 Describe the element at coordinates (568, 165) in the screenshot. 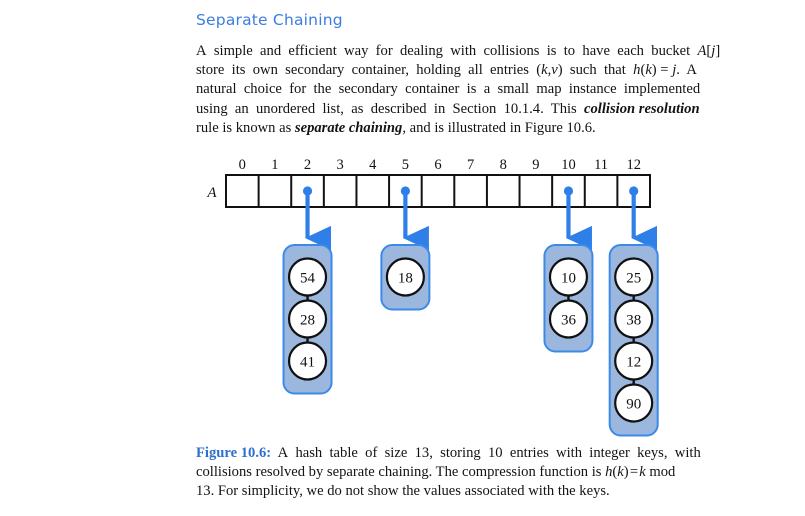

I see `array-index-label-10: 10` at that location.